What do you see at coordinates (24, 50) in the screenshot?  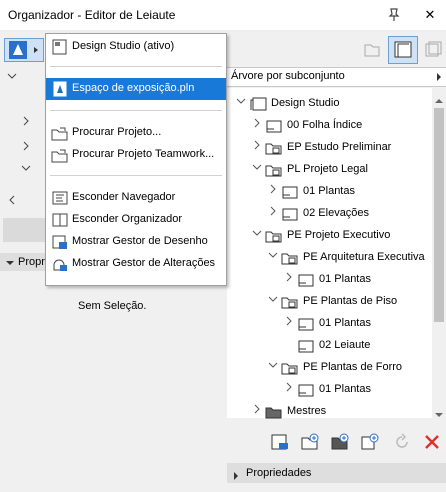 I see `project-chooser-button` at bounding box center [24, 50].